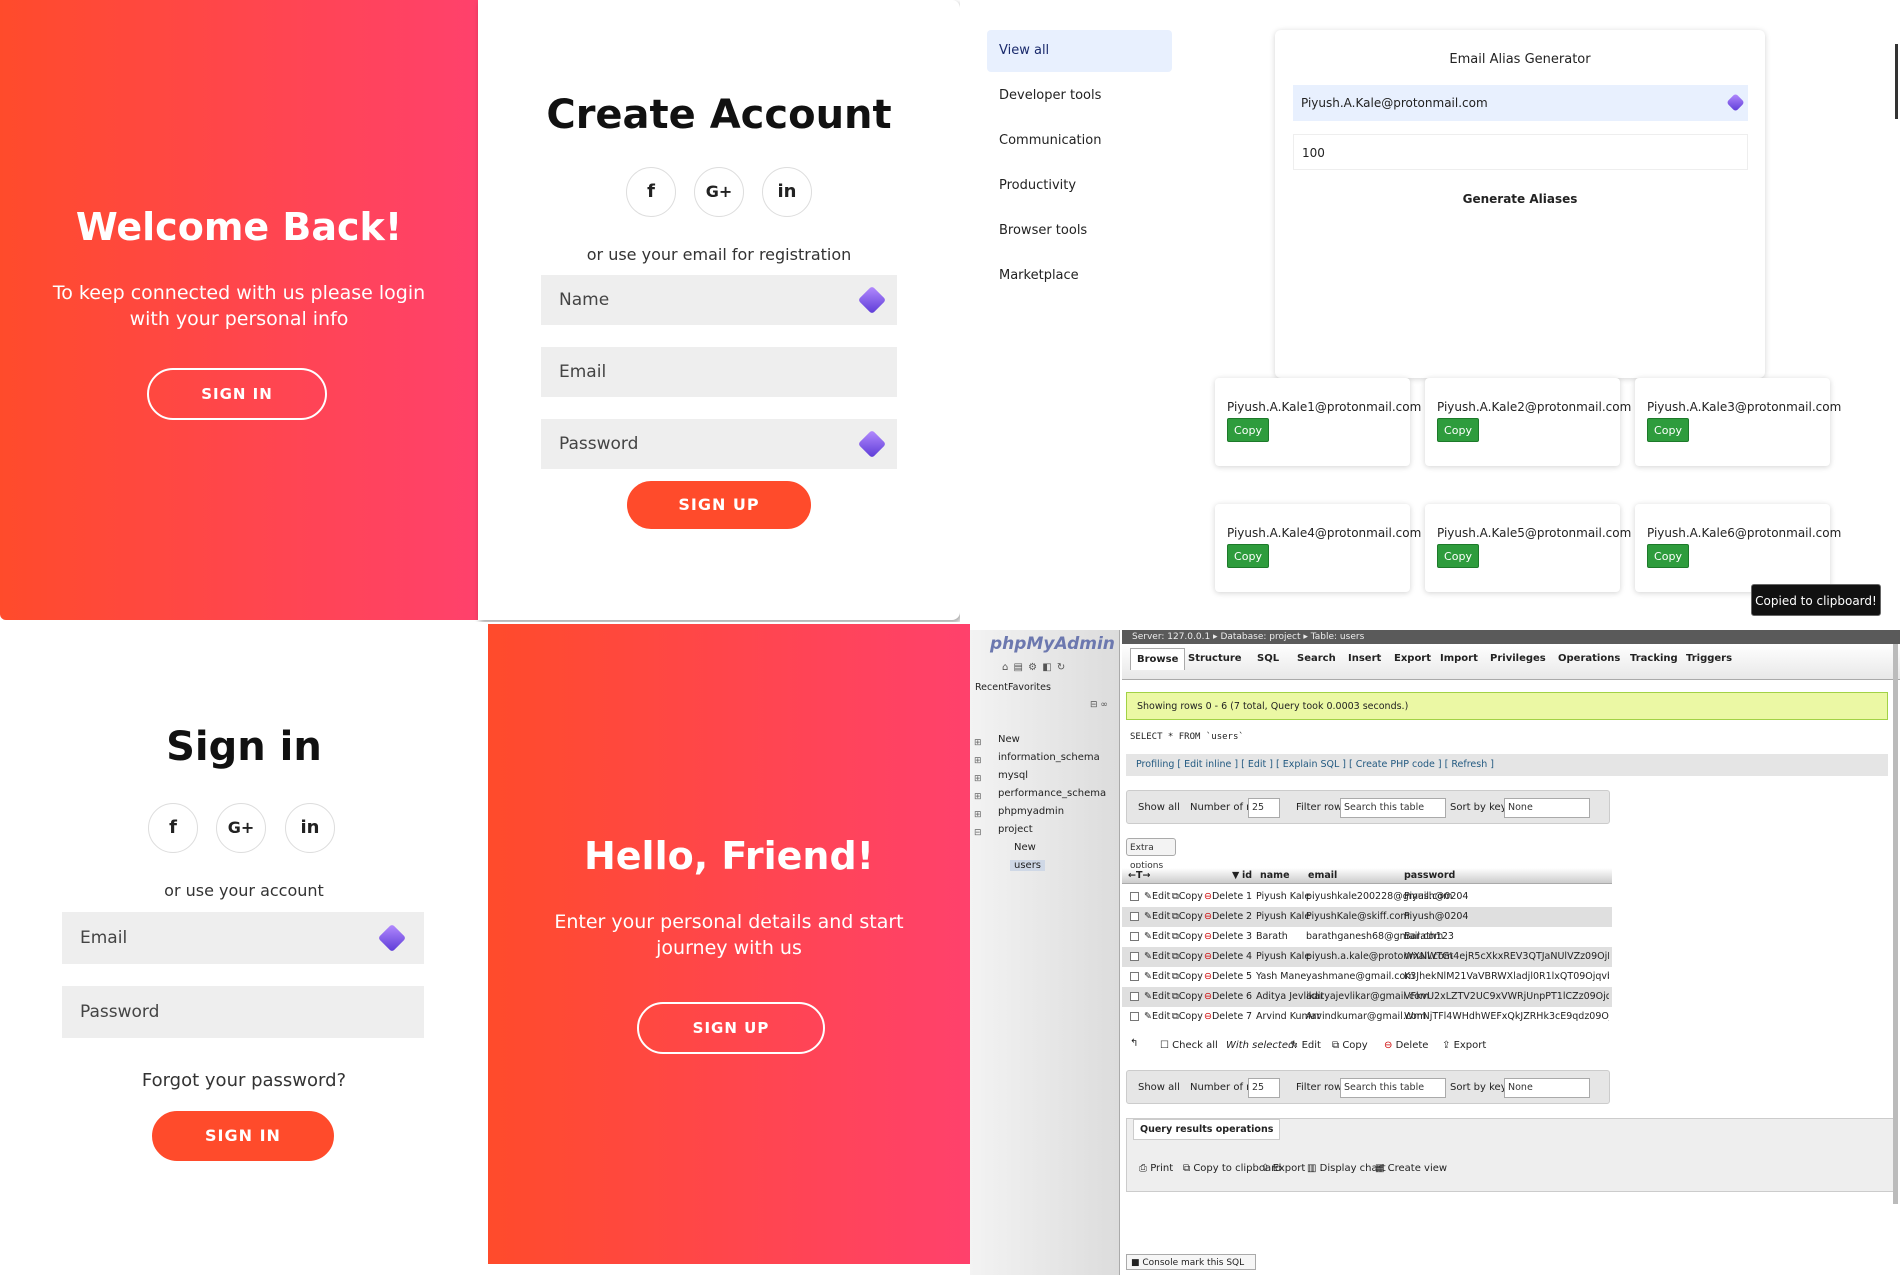 The height and width of the screenshot is (1275, 1900). Describe the element at coordinates (1338, 637) in the screenshot. I see `breadcrumb-table: Table: users` at that location.